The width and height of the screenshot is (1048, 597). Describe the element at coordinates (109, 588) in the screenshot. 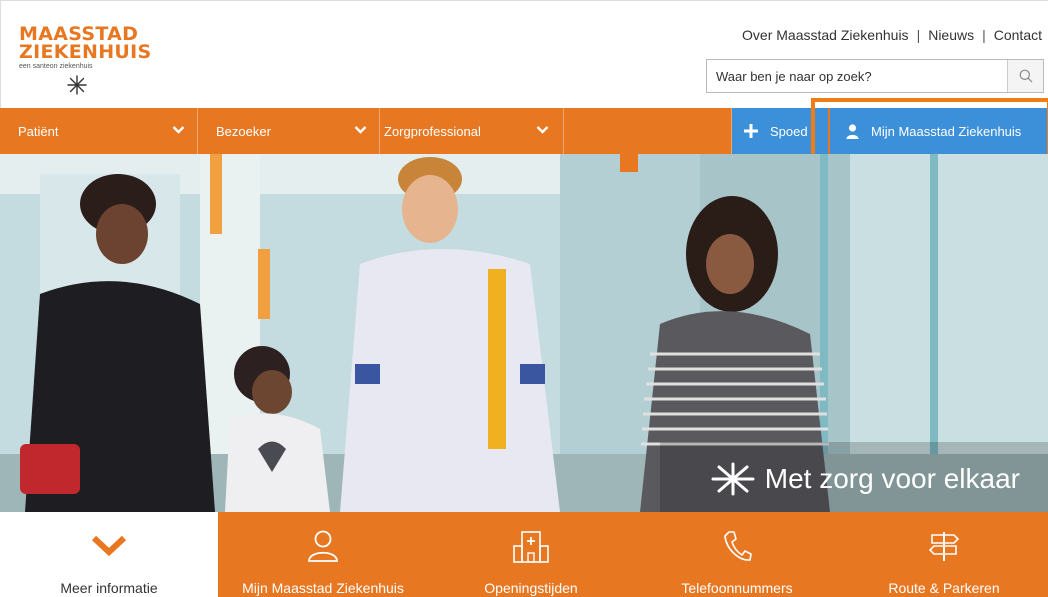

I see `tile-label: Meer informatie` at that location.